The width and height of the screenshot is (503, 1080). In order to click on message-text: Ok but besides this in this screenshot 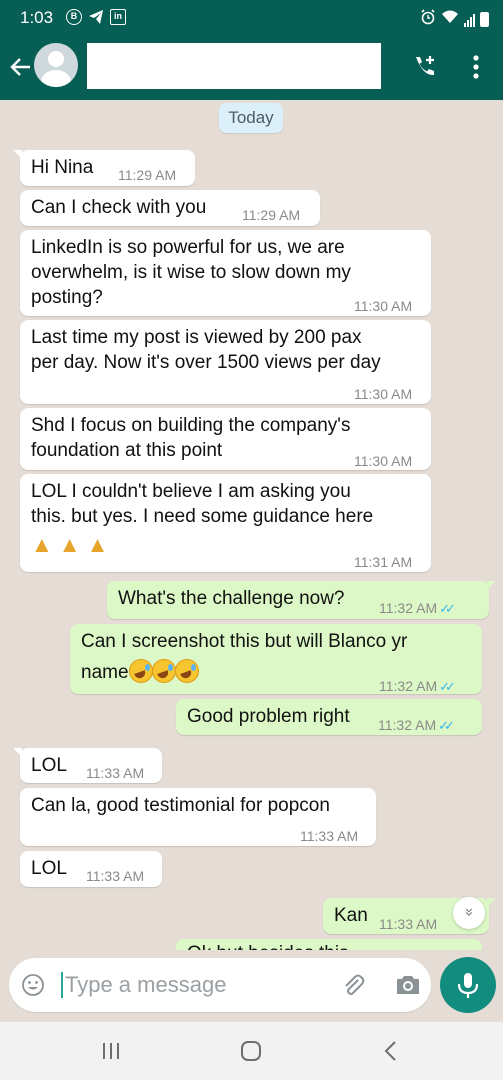, I will do `click(268, 945)`.